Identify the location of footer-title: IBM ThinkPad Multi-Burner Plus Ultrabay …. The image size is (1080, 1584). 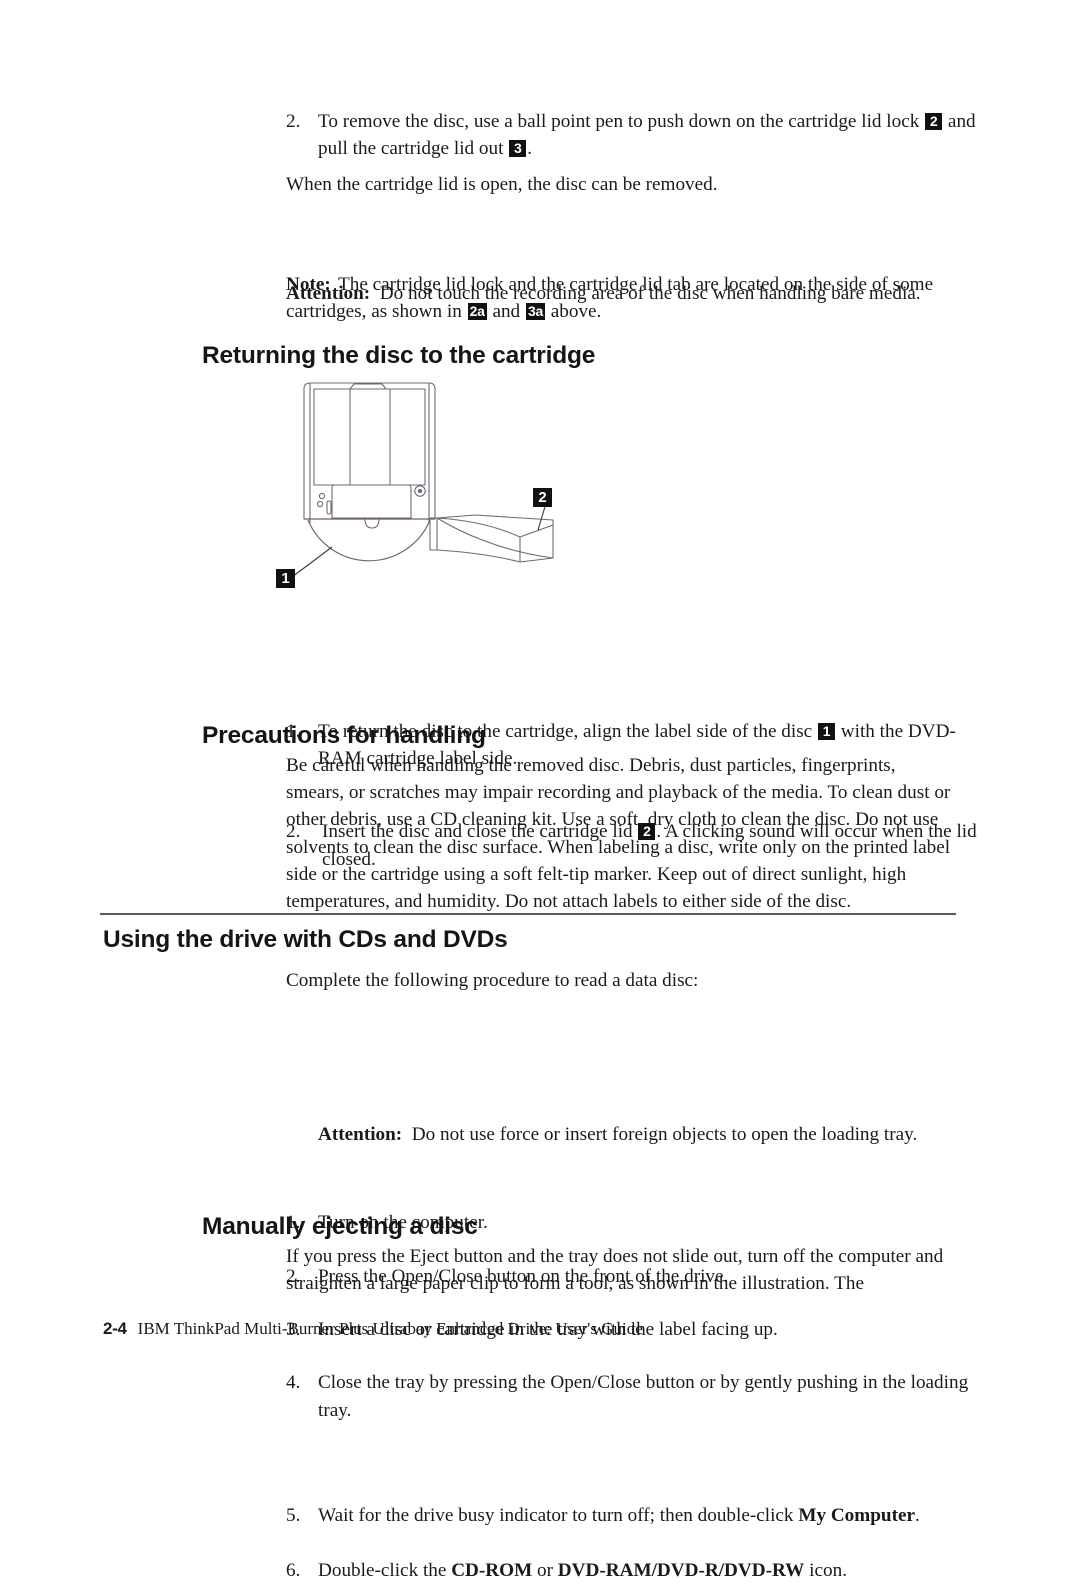
(390, 1328).